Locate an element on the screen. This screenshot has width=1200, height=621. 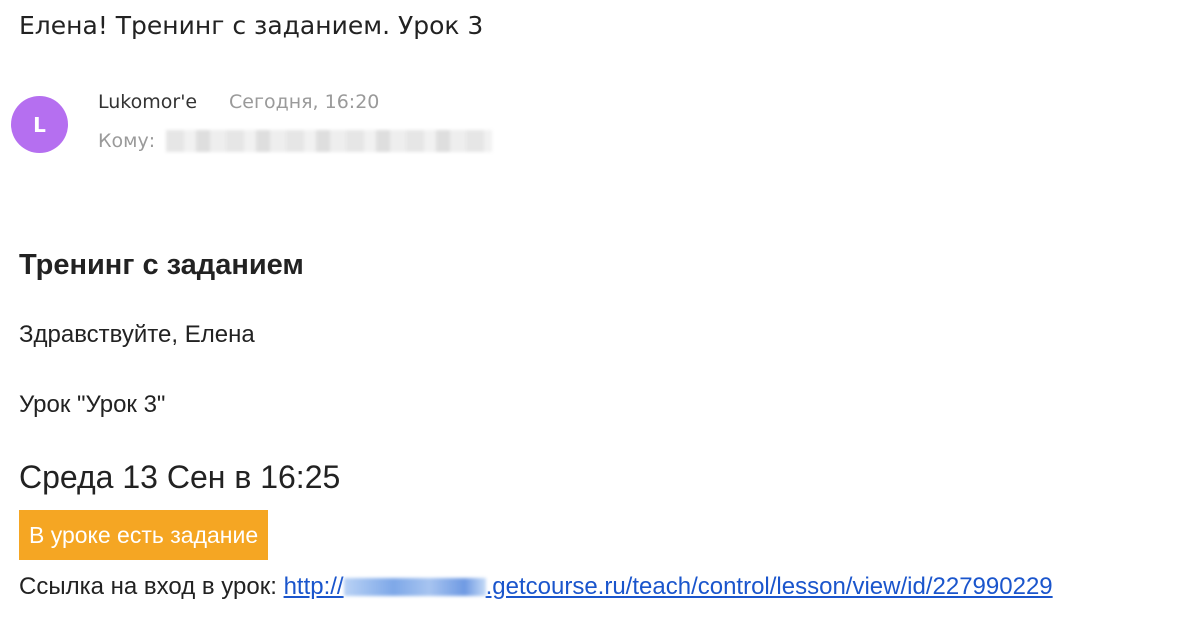
sent-date: Сегодня, 16:20 is located at coordinates (304, 102).